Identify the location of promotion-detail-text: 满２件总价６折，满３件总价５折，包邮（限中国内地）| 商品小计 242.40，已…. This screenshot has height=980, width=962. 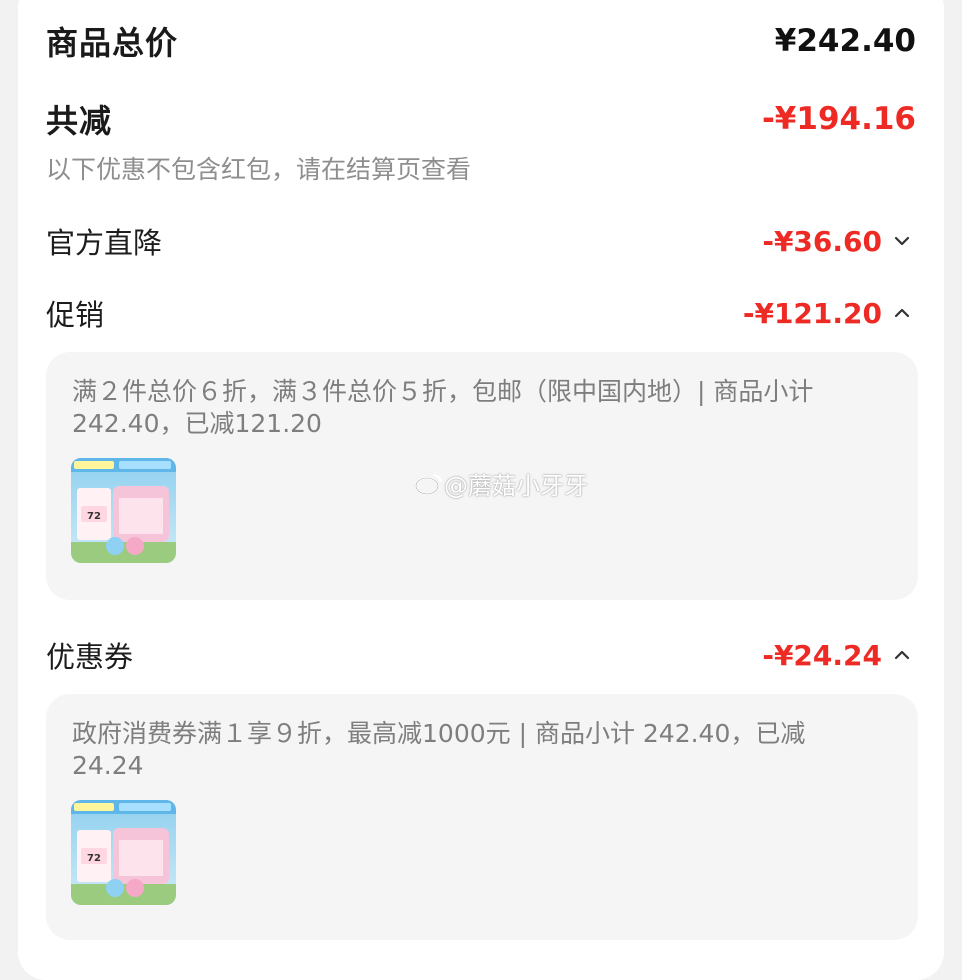
(443, 407).